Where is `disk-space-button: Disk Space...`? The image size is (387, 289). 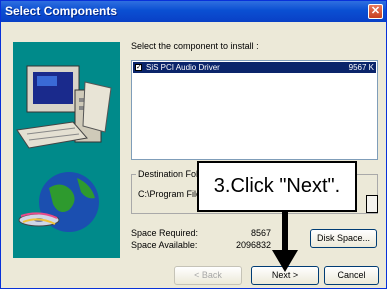 disk-space-button: Disk Space... is located at coordinates (343, 238).